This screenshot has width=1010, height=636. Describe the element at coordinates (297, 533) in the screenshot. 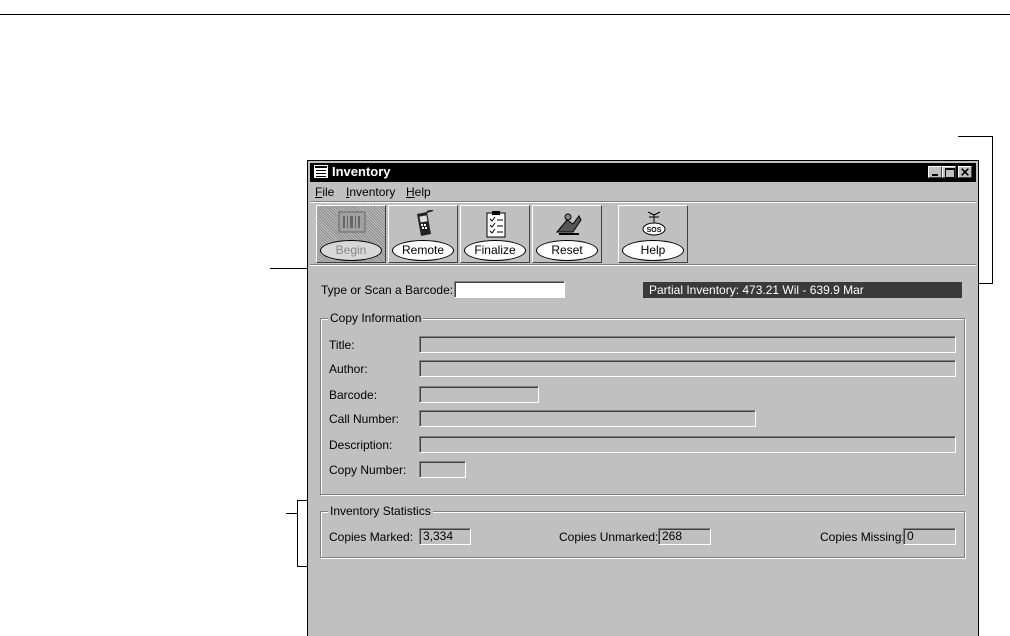

I see `callout-stats-line-vert` at that location.